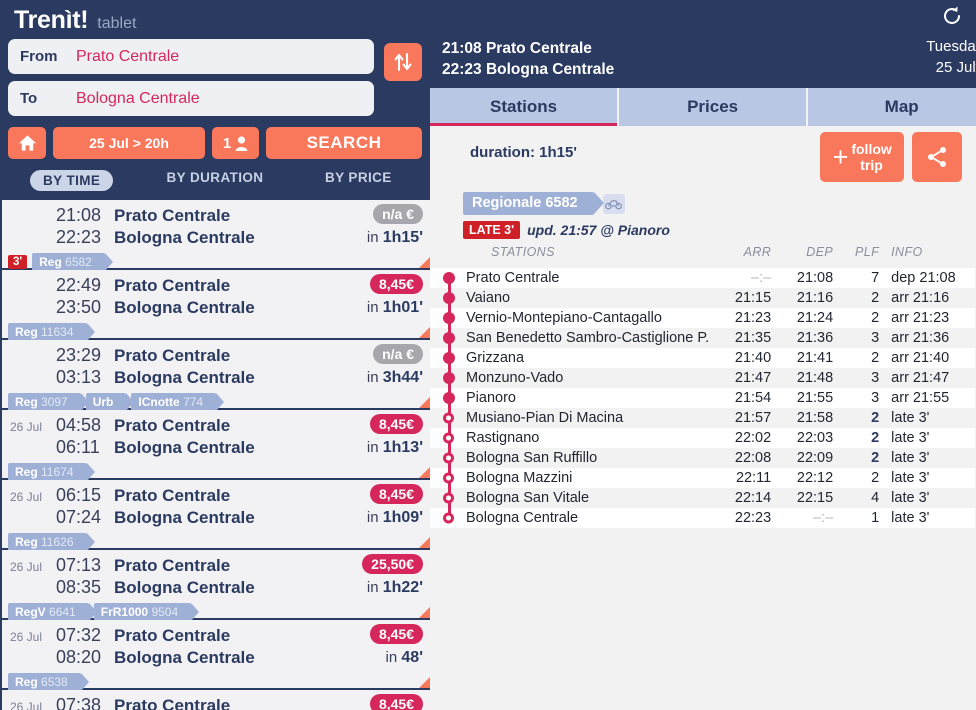 This screenshot has height=710, width=976. I want to click on station-arrival: 21:35, so click(753, 338).